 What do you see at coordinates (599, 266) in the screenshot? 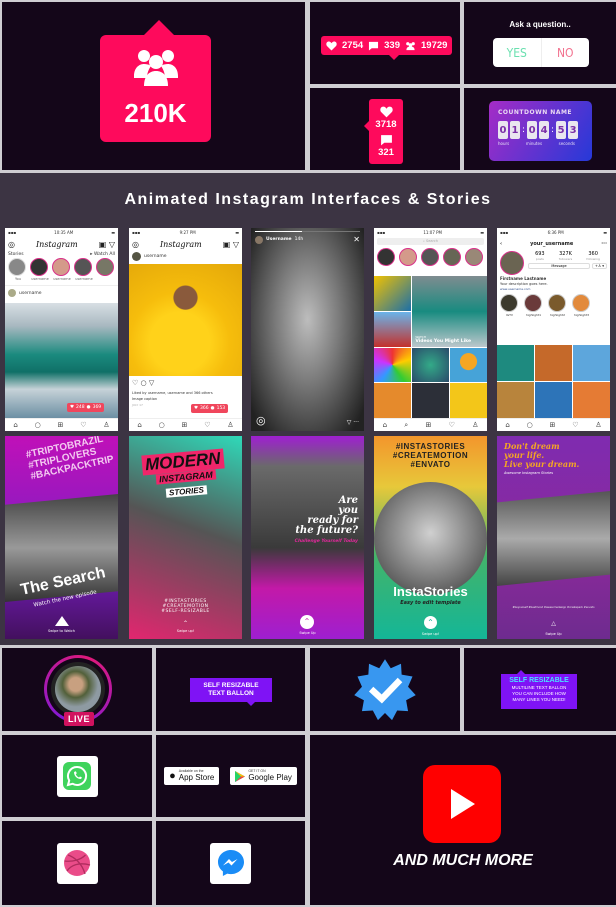
I see `follow-options-button: +♙ ▾` at bounding box center [599, 266].